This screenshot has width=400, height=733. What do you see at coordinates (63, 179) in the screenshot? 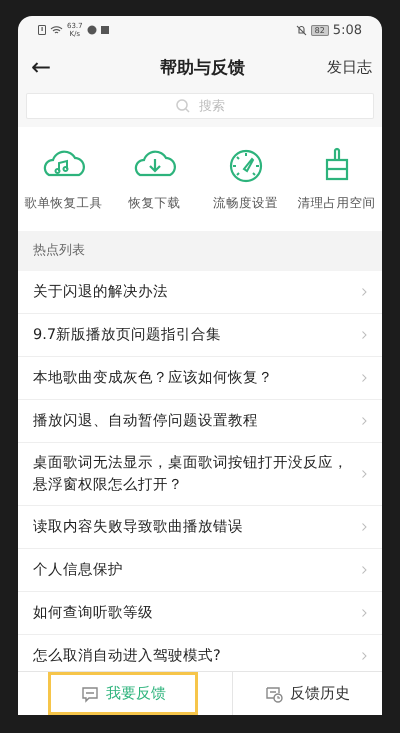
I see `tool-button: 歌单恢复工具` at bounding box center [63, 179].